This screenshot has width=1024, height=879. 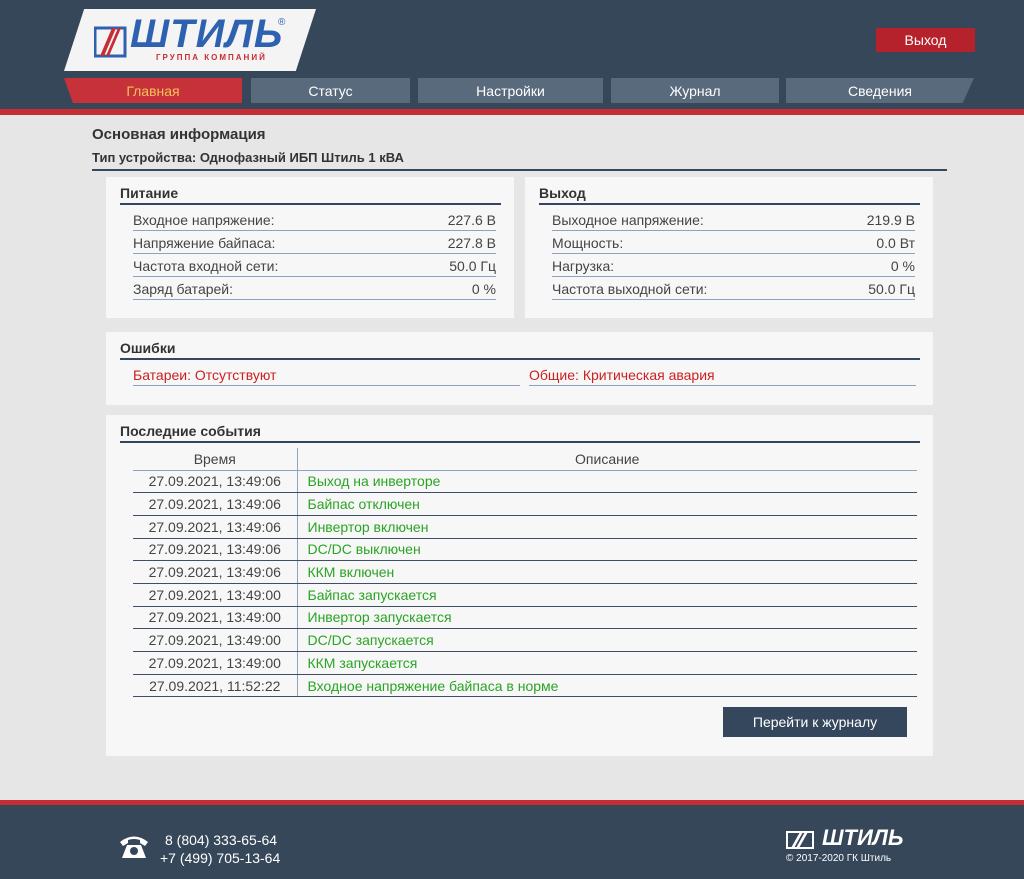 I want to click on column-time: Время, so click(x=215, y=459).